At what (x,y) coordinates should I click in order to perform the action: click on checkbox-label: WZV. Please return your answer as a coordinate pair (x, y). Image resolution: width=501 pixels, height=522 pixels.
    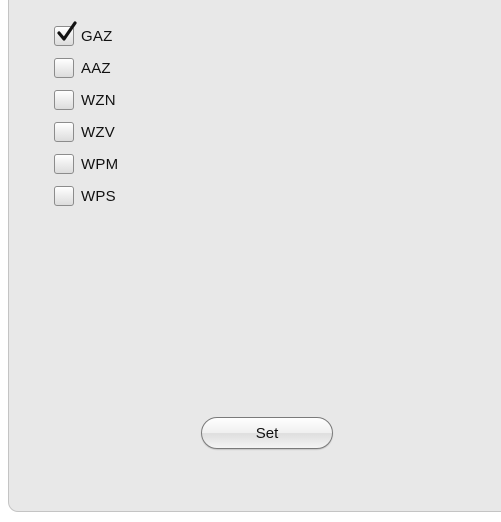
    Looking at the image, I should click on (98, 132).